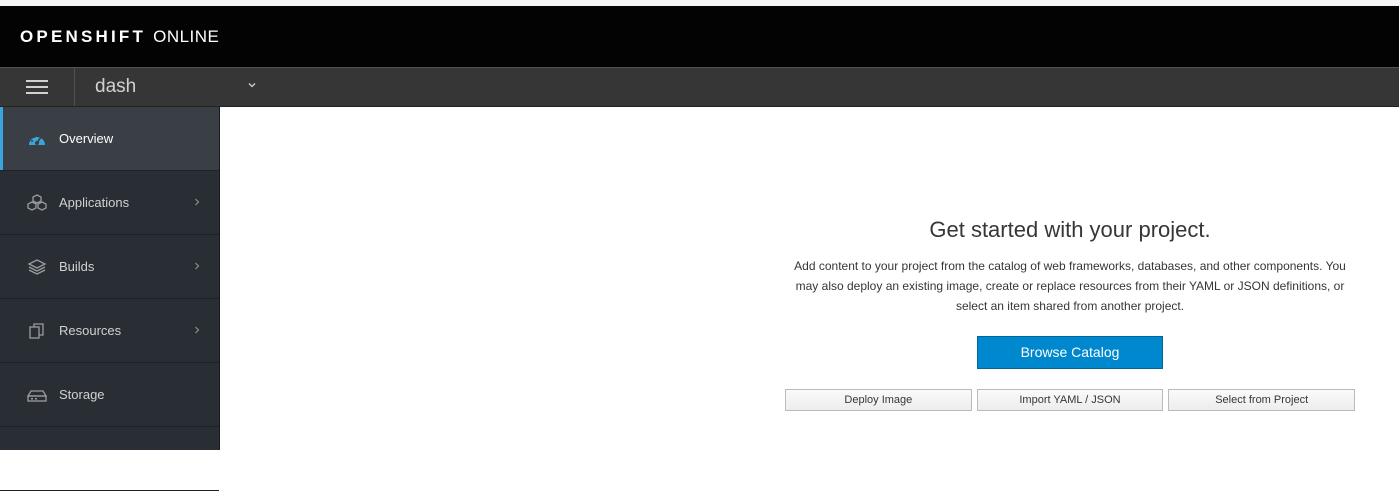 This screenshot has width=1399, height=491. I want to click on sidebar-item-label: Applications, so click(94, 202).